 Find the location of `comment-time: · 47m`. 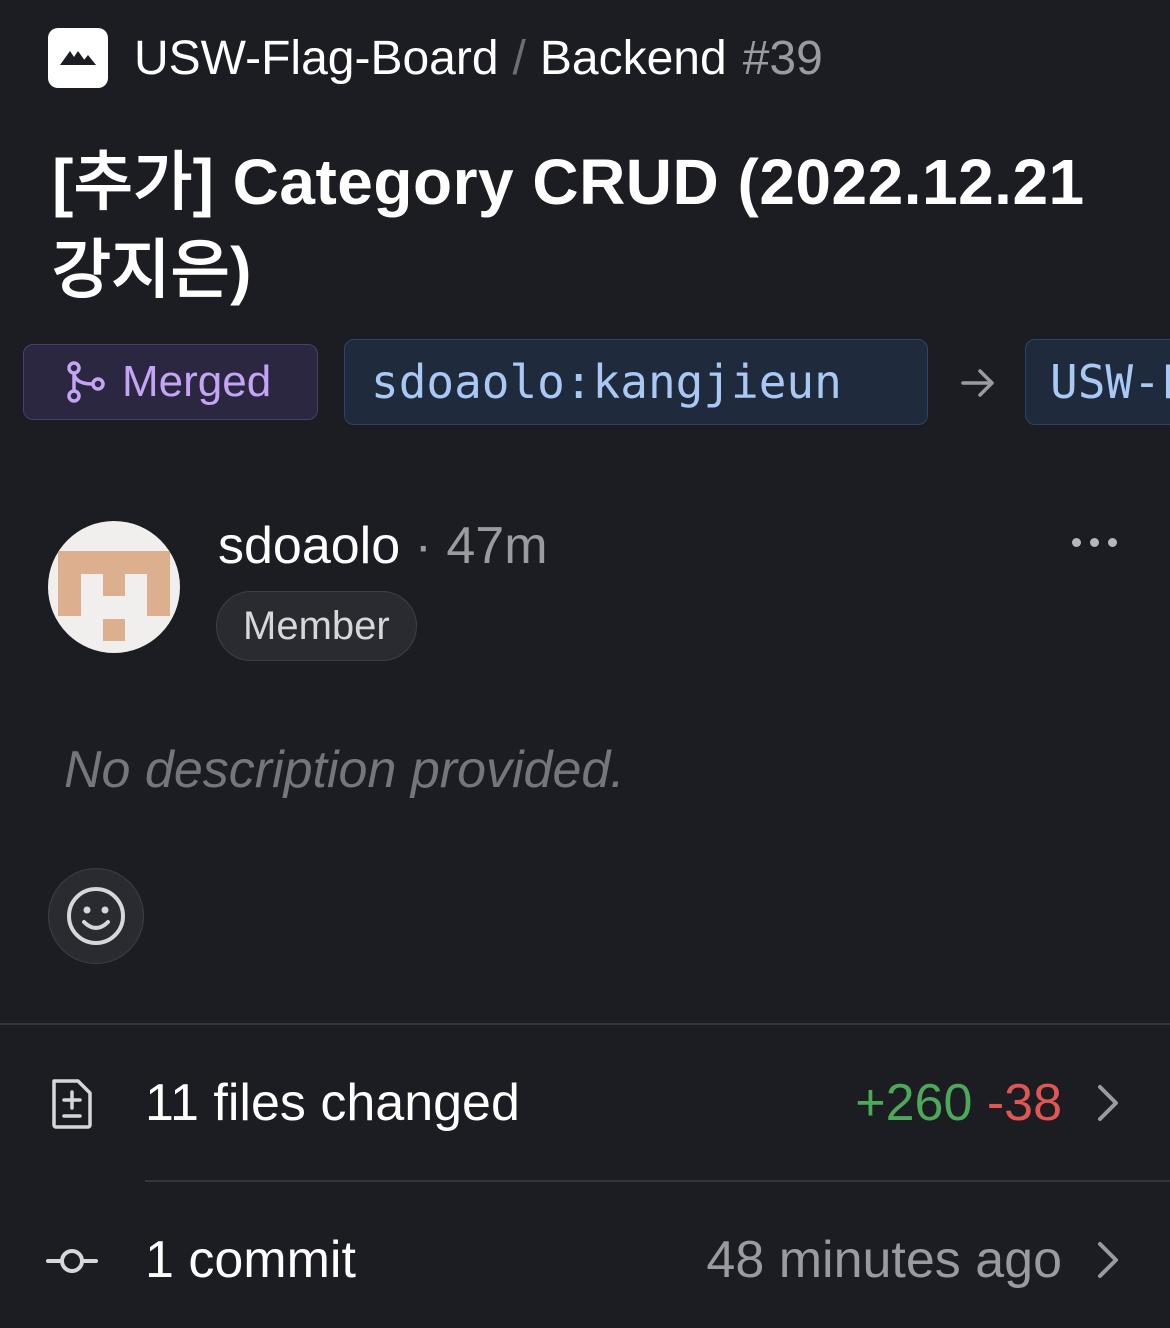

comment-time: · 47m is located at coordinates (474, 546).